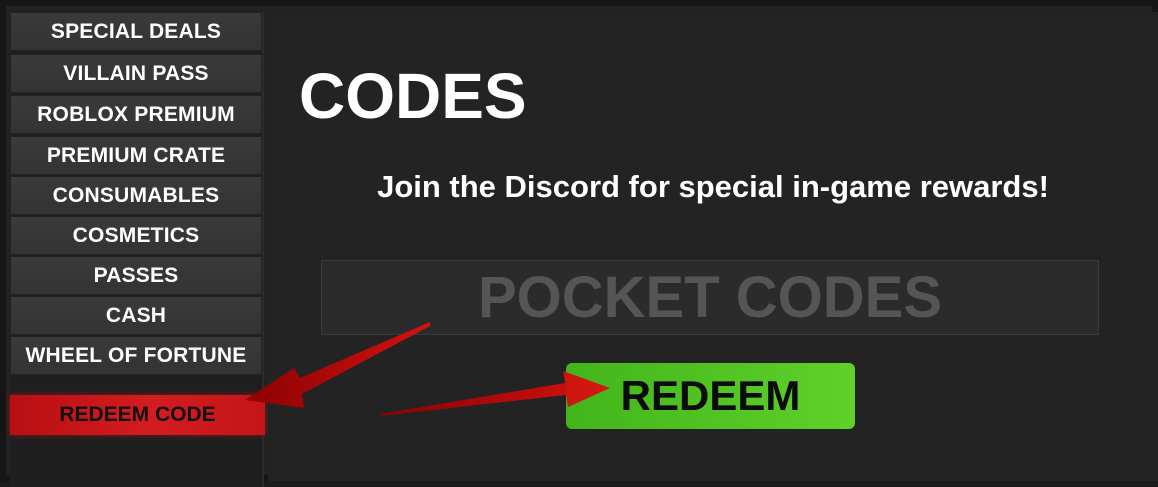 The image size is (1158, 487). What do you see at coordinates (136, 275) in the screenshot?
I see `sidebar-item-passes: PASSES` at bounding box center [136, 275].